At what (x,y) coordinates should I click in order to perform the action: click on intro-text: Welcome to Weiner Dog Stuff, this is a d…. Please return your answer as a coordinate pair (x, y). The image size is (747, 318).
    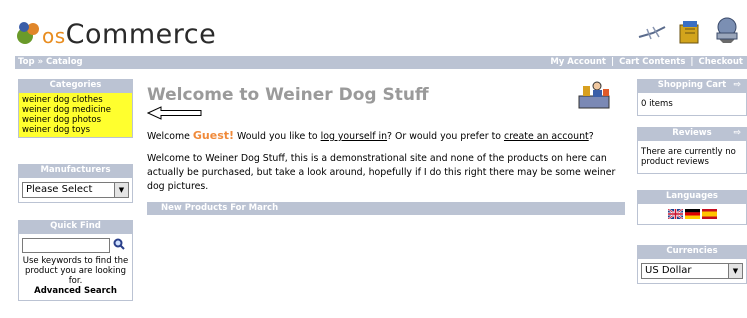
    Looking at the image, I should click on (381, 172).